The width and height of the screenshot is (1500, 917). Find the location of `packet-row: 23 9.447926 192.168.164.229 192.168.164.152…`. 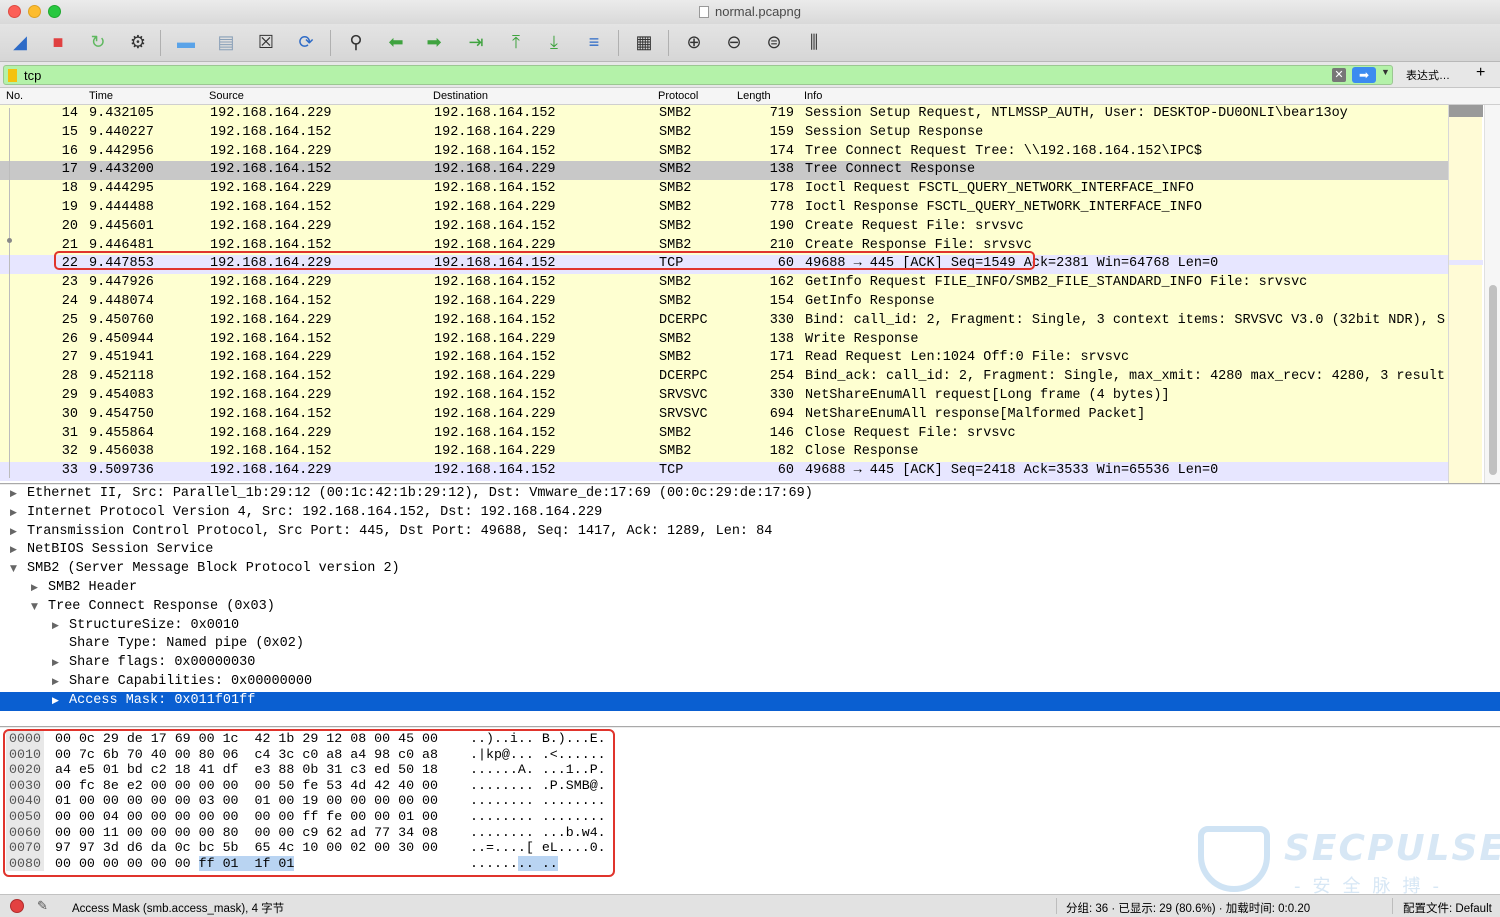

packet-row: 23 9.447926 192.168.164.229 192.168.164.152… is located at coordinates (724, 283).